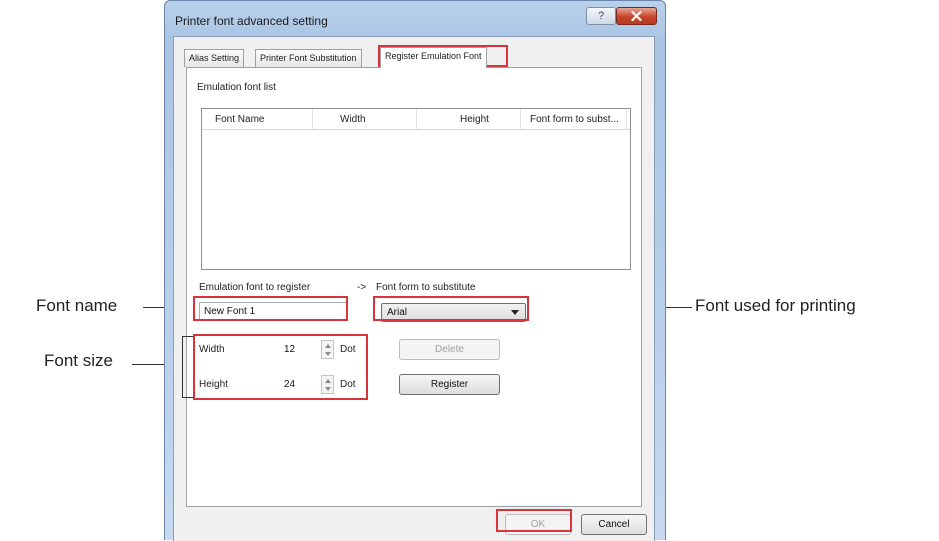 The image size is (939, 541). Describe the element at coordinates (239, 119) in the screenshot. I see `column-font-name: Font Name` at that location.